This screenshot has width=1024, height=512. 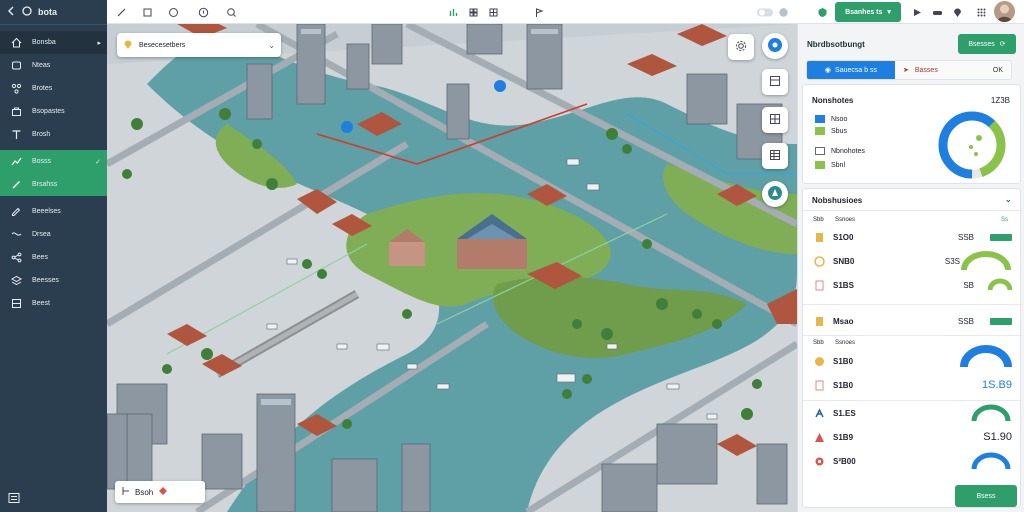 I want to click on map-legend-label: Bsoh, so click(x=144, y=492).